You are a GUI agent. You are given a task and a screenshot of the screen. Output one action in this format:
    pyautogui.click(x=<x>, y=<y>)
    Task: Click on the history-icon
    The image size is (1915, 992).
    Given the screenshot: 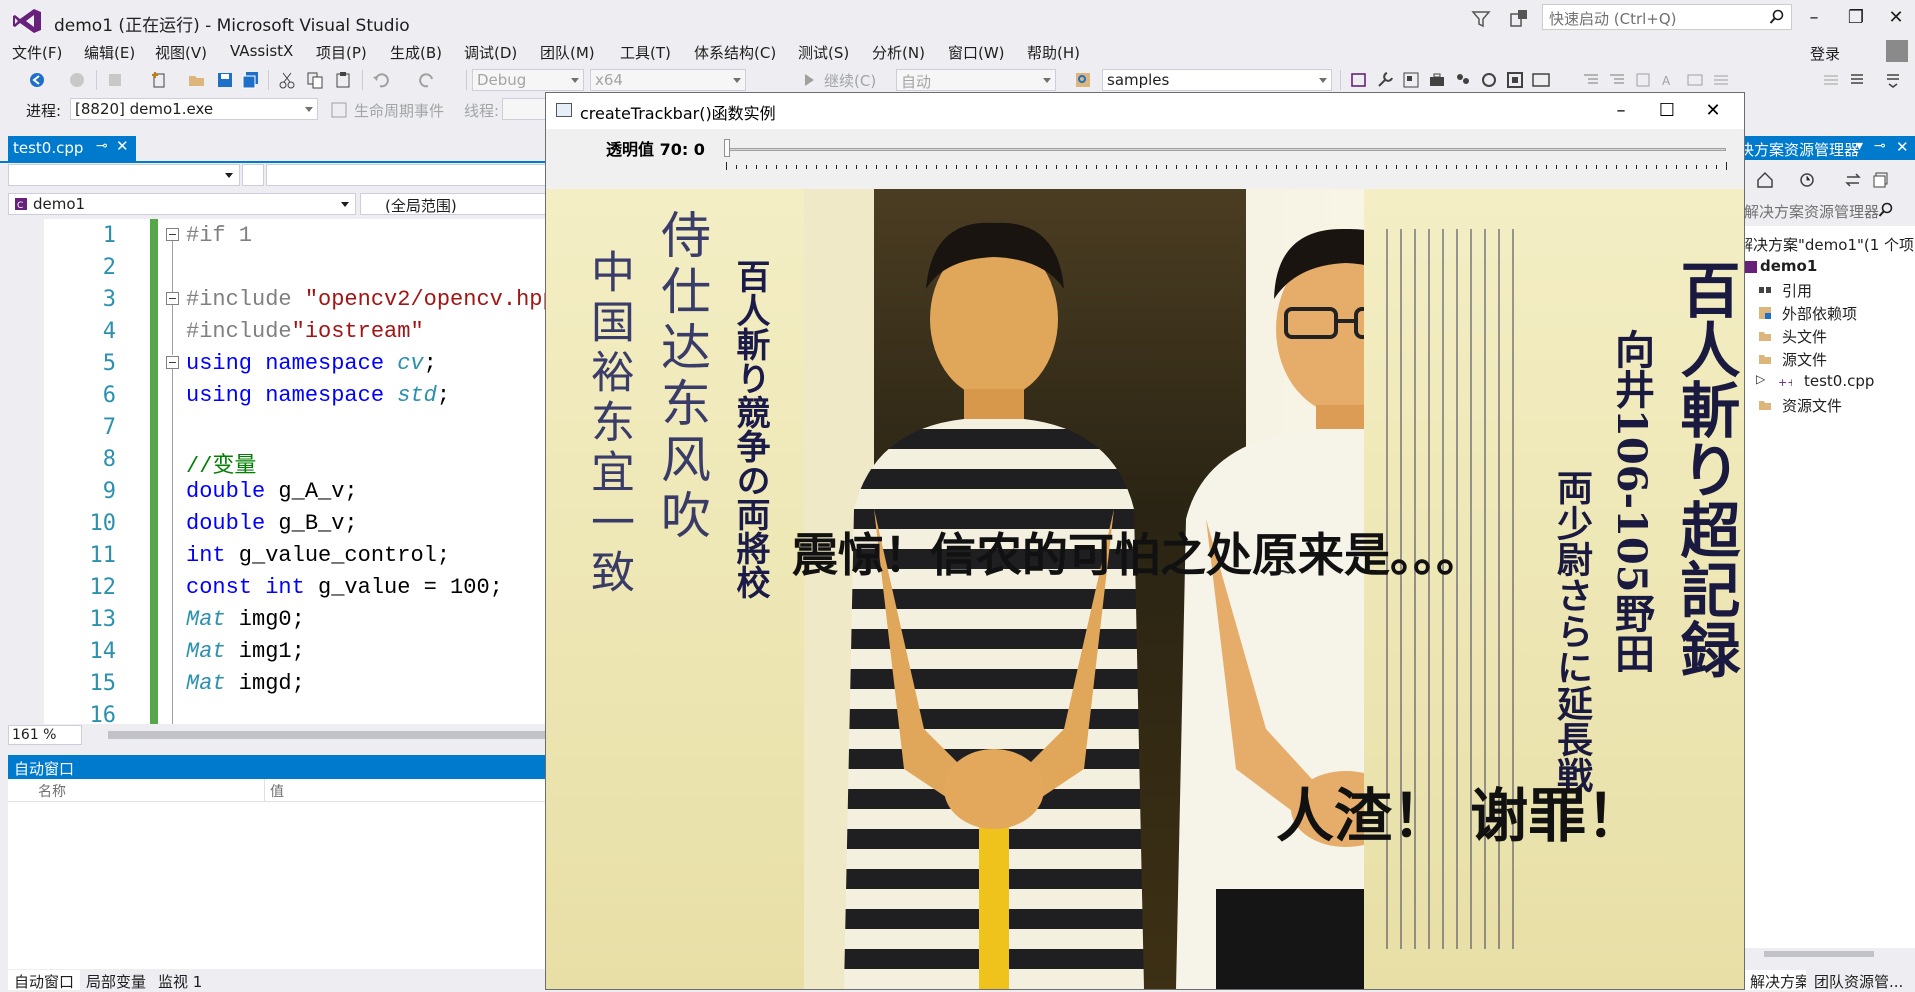 What is the action you would take?
    pyautogui.click(x=1807, y=180)
    